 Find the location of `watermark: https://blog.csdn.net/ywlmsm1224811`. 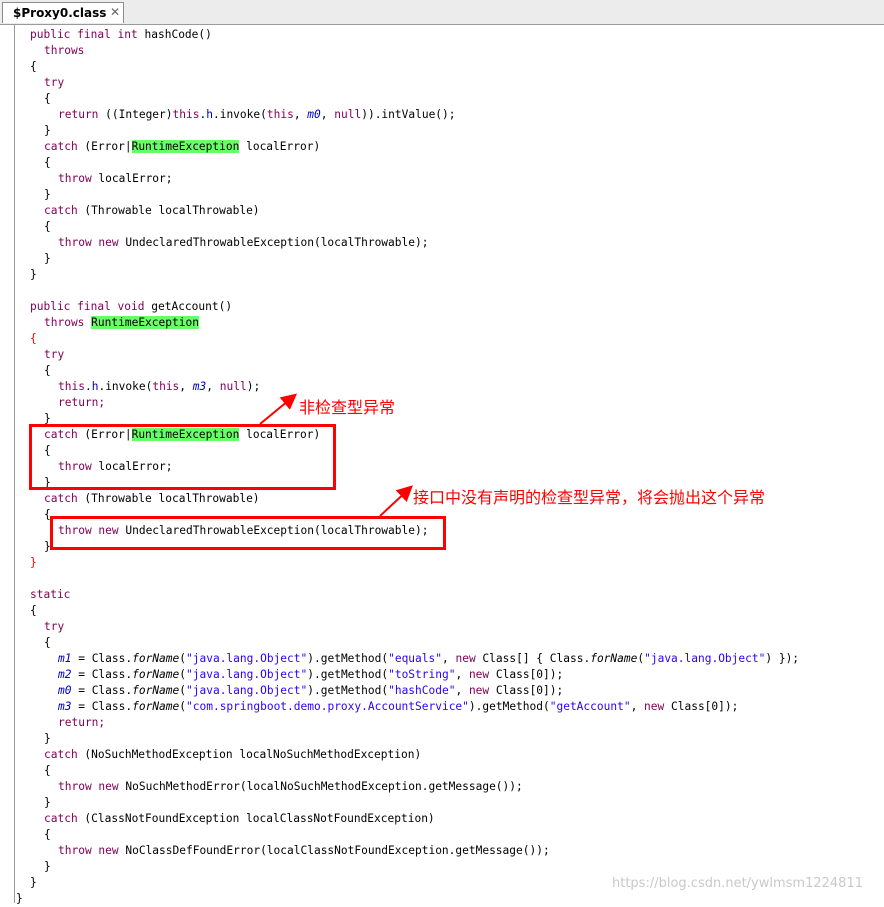

watermark: https://blog.csdn.net/ywlmsm1224811 is located at coordinates (737, 883).